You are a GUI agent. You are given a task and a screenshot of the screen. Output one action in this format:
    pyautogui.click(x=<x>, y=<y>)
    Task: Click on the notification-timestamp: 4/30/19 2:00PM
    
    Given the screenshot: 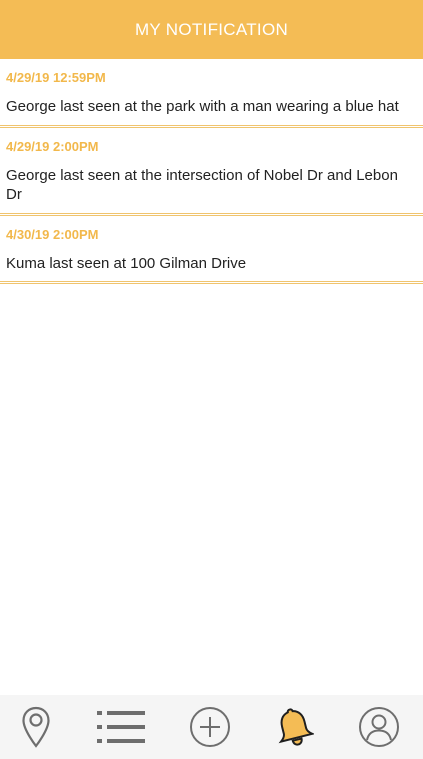 What is the action you would take?
    pyautogui.click(x=52, y=234)
    